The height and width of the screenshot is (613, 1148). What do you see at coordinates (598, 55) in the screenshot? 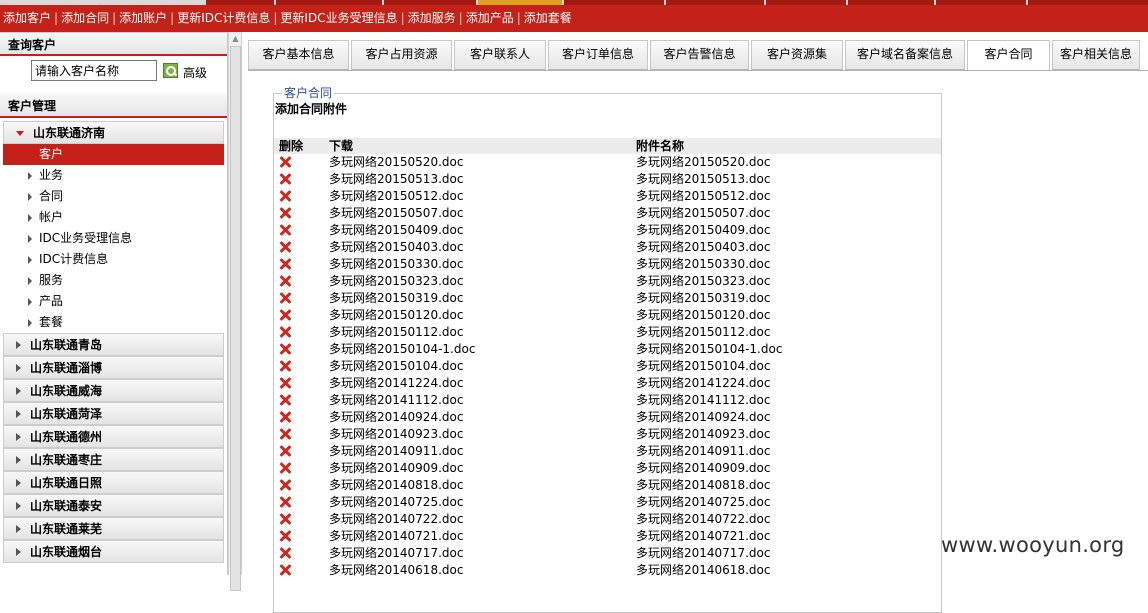
I see `tab: 客户订单信息` at bounding box center [598, 55].